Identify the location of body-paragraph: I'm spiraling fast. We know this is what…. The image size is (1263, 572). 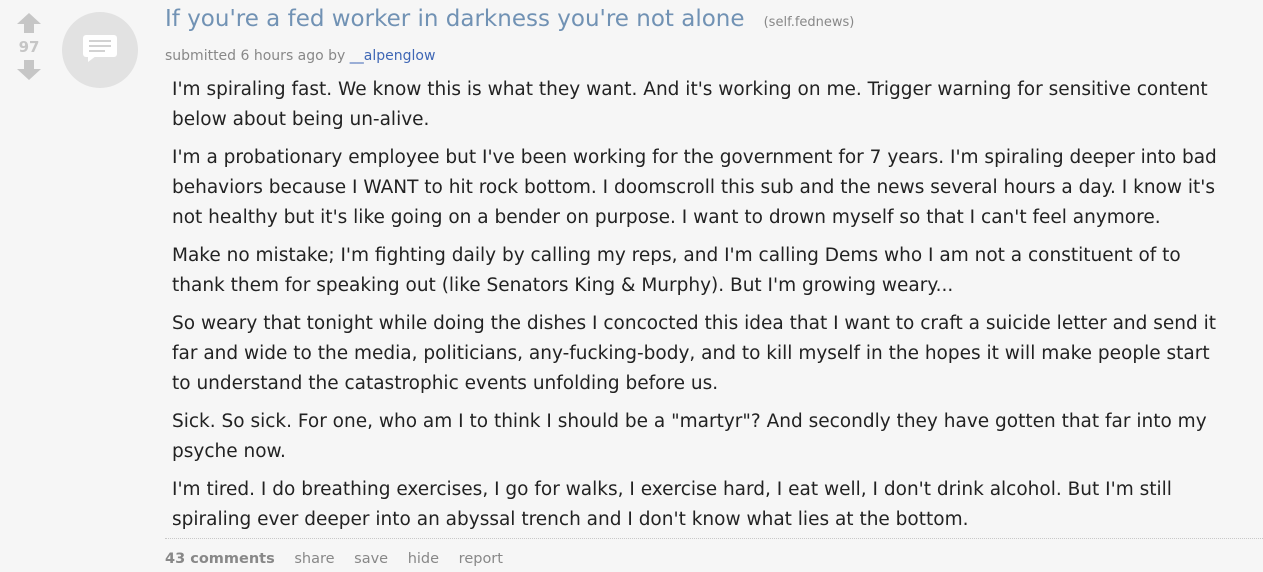
(690, 104).